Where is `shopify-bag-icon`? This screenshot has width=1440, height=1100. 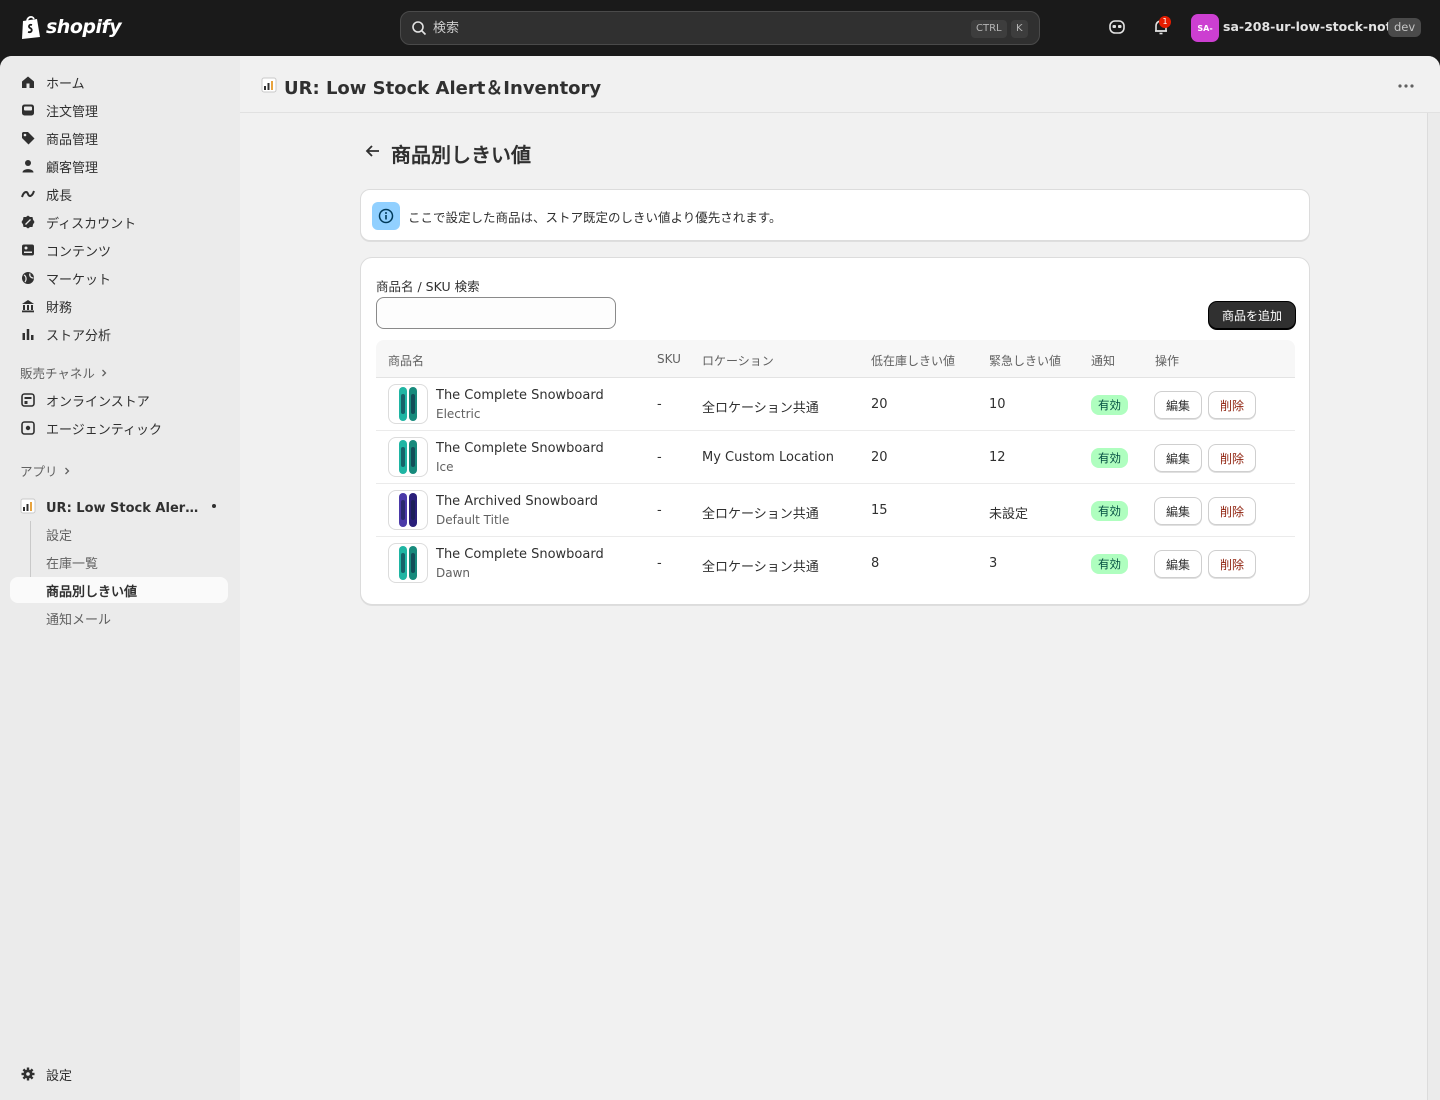 shopify-bag-icon is located at coordinates (31, 27).